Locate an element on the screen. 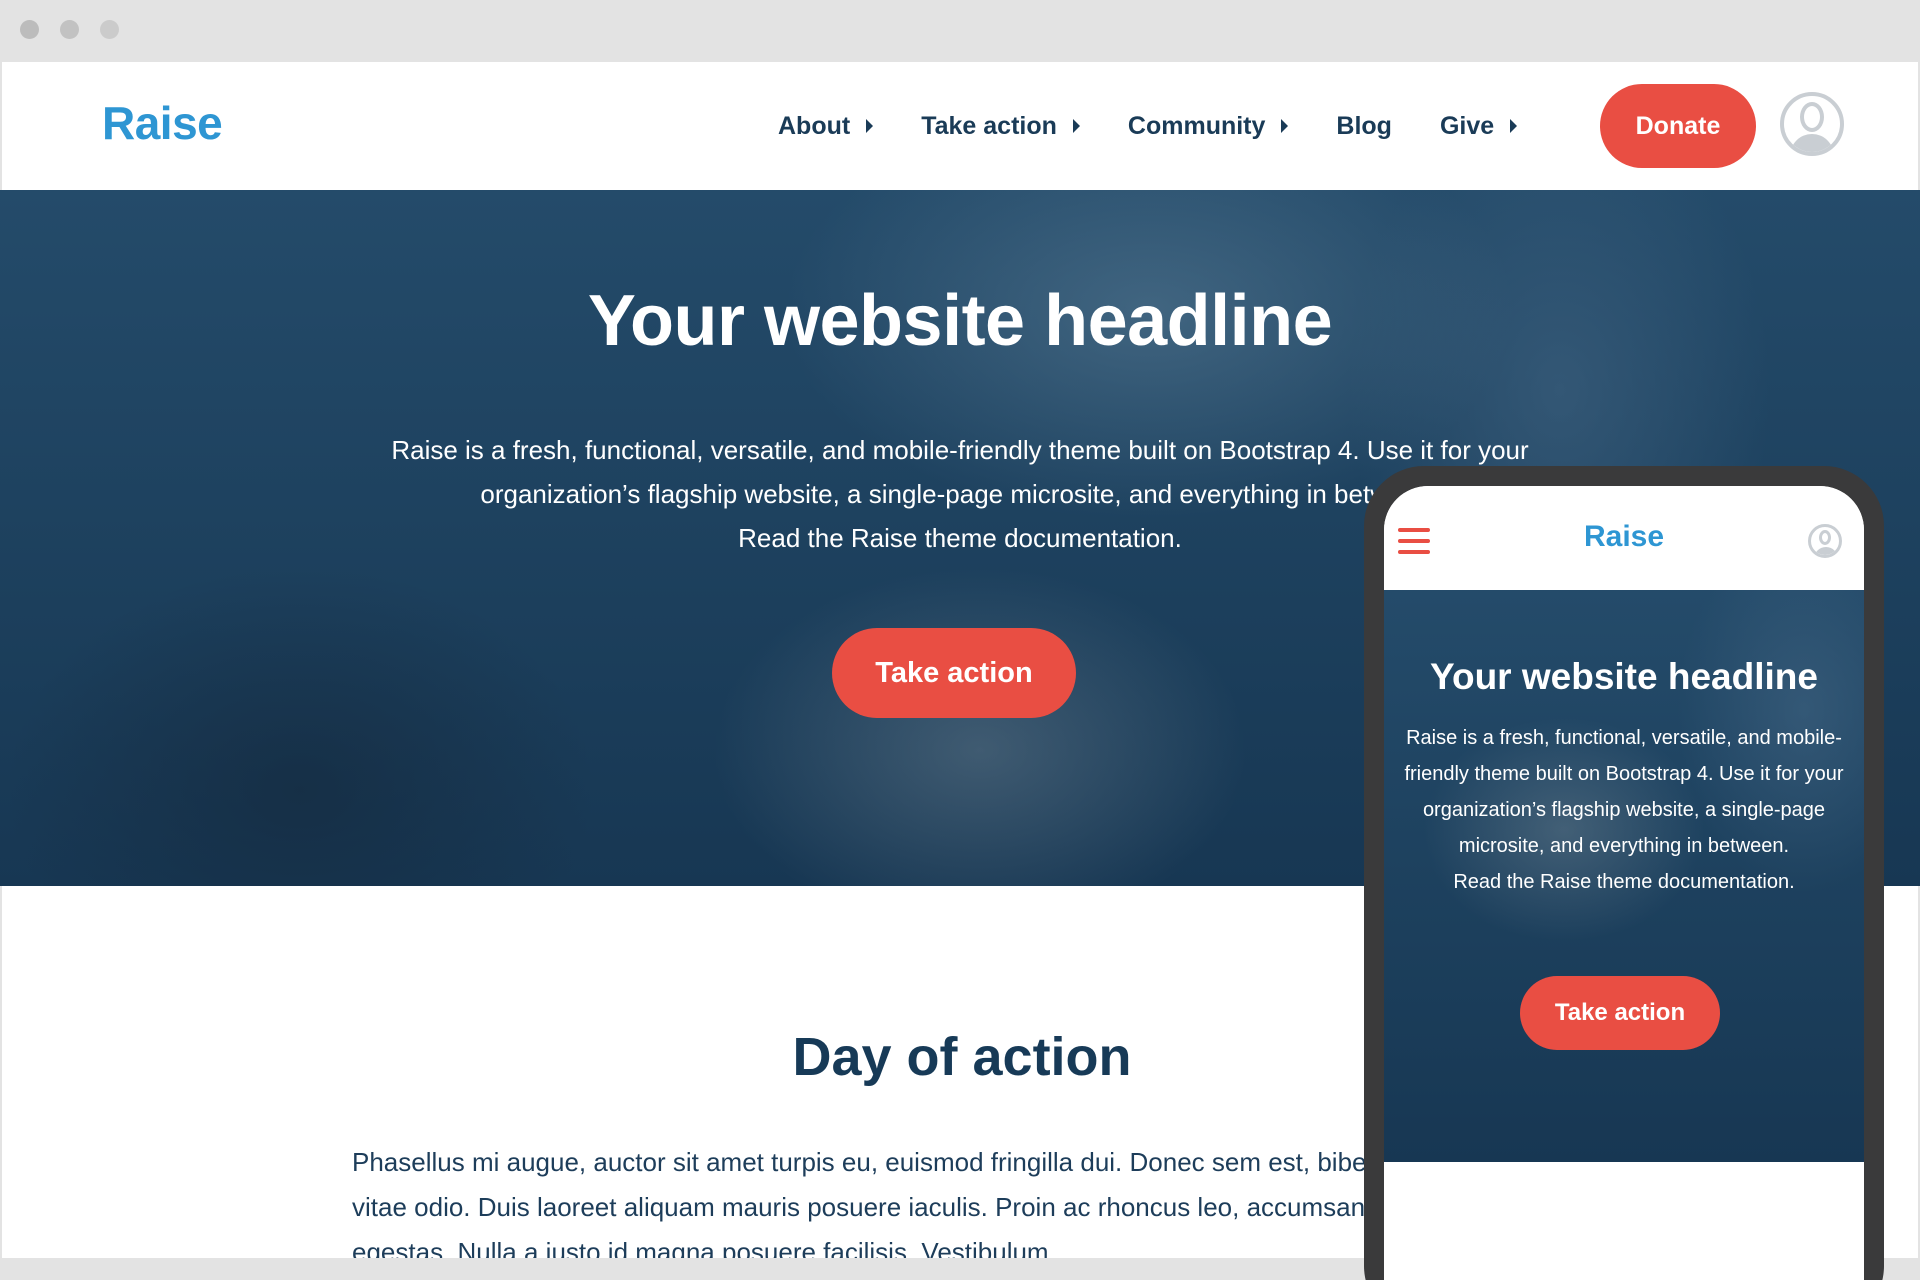 The width and height of the screenshot is (1920, 1280). take-action-button: Take action is located at coordinates (954, 673).